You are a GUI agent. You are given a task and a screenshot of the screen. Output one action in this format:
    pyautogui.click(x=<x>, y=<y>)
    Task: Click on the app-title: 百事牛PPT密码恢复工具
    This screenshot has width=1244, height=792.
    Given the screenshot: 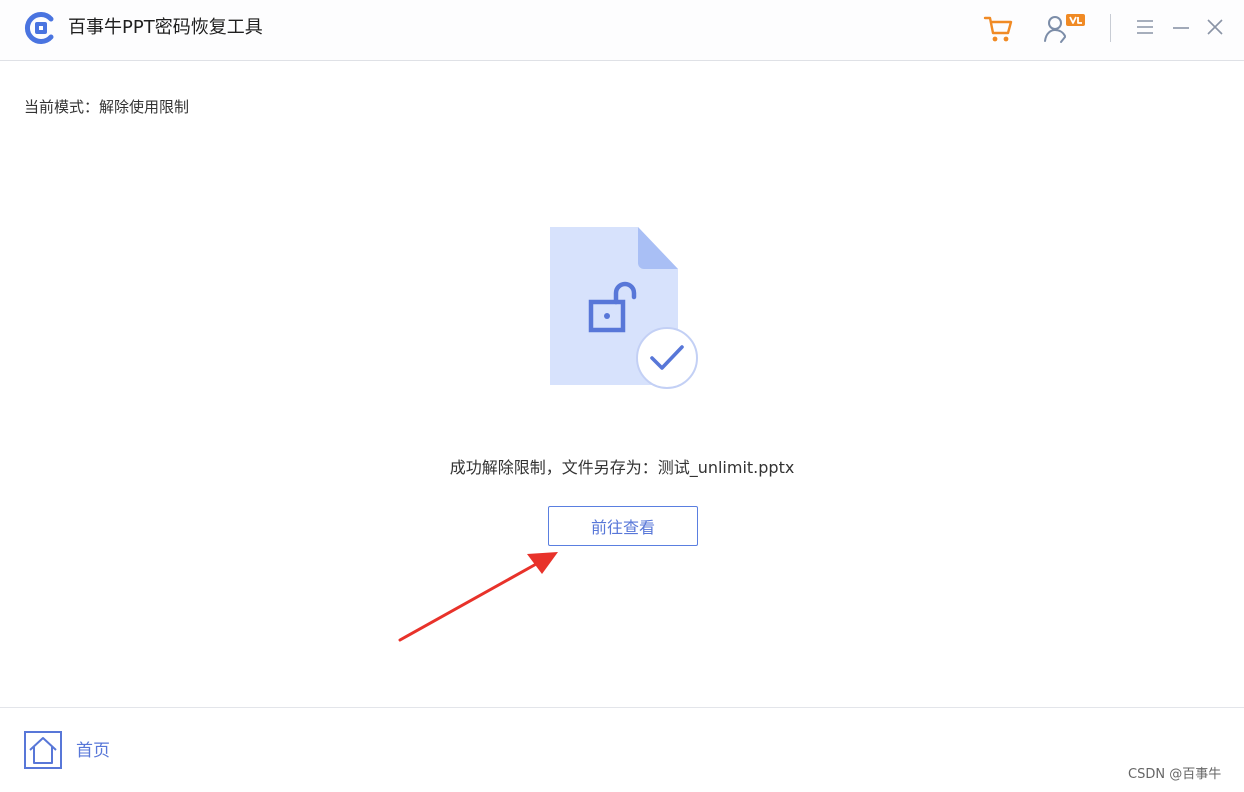 What is the action you would take?
    pyautogui.click(x=165, y=27)
    